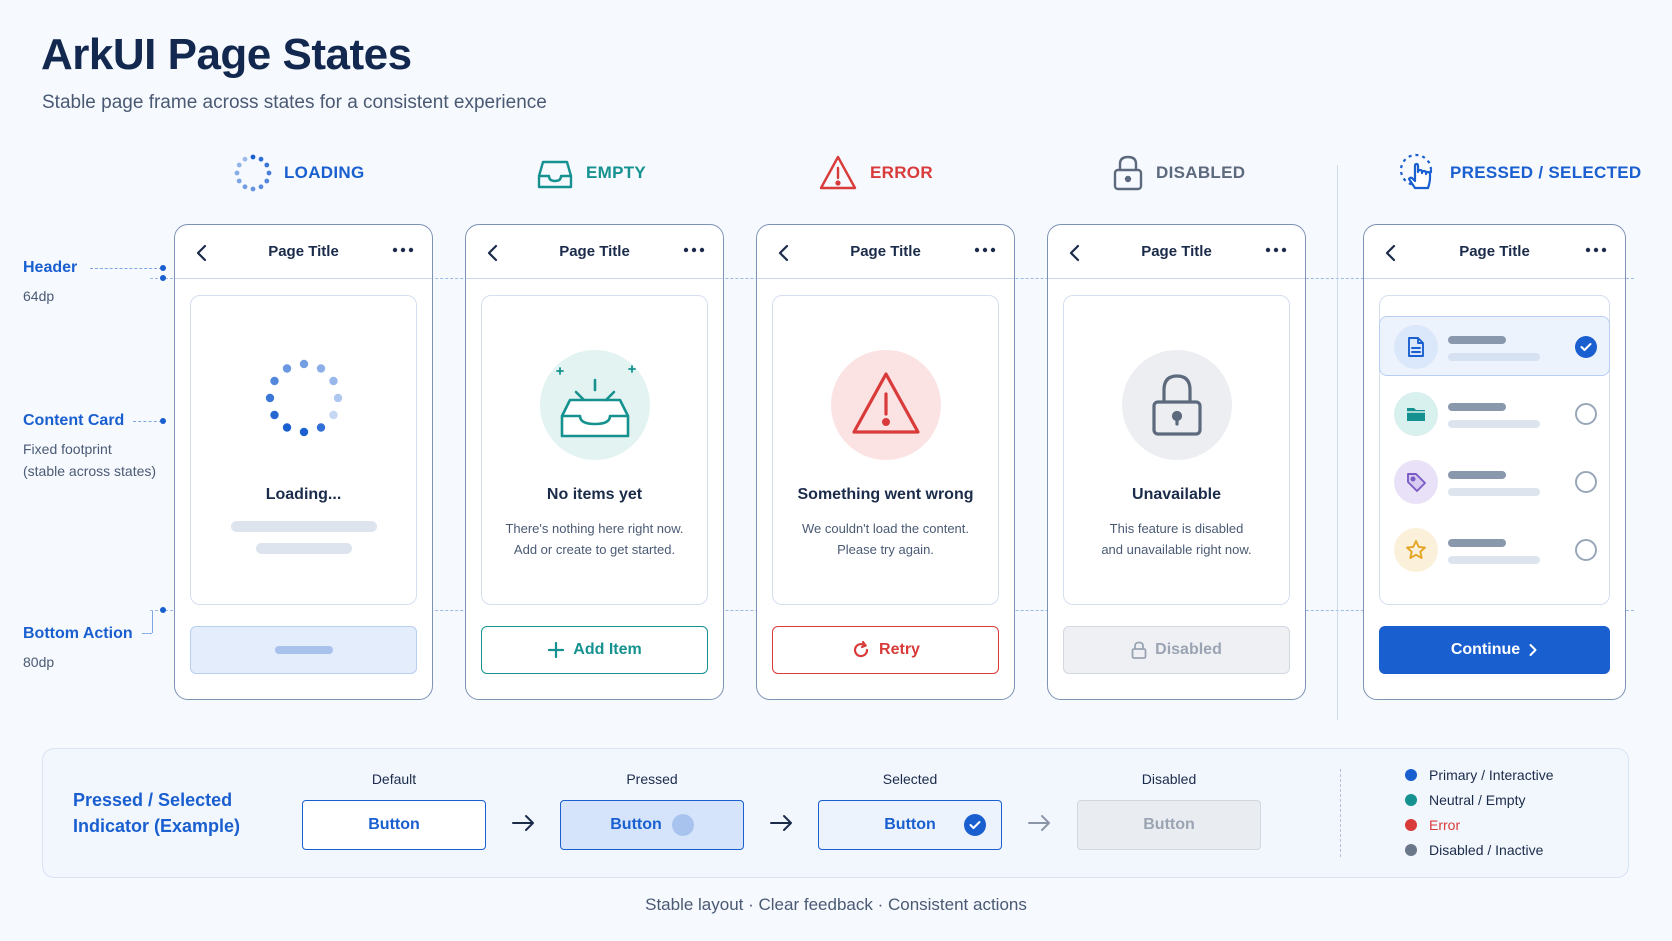  I want to click on press-ripple-icon, so click(682, 825).